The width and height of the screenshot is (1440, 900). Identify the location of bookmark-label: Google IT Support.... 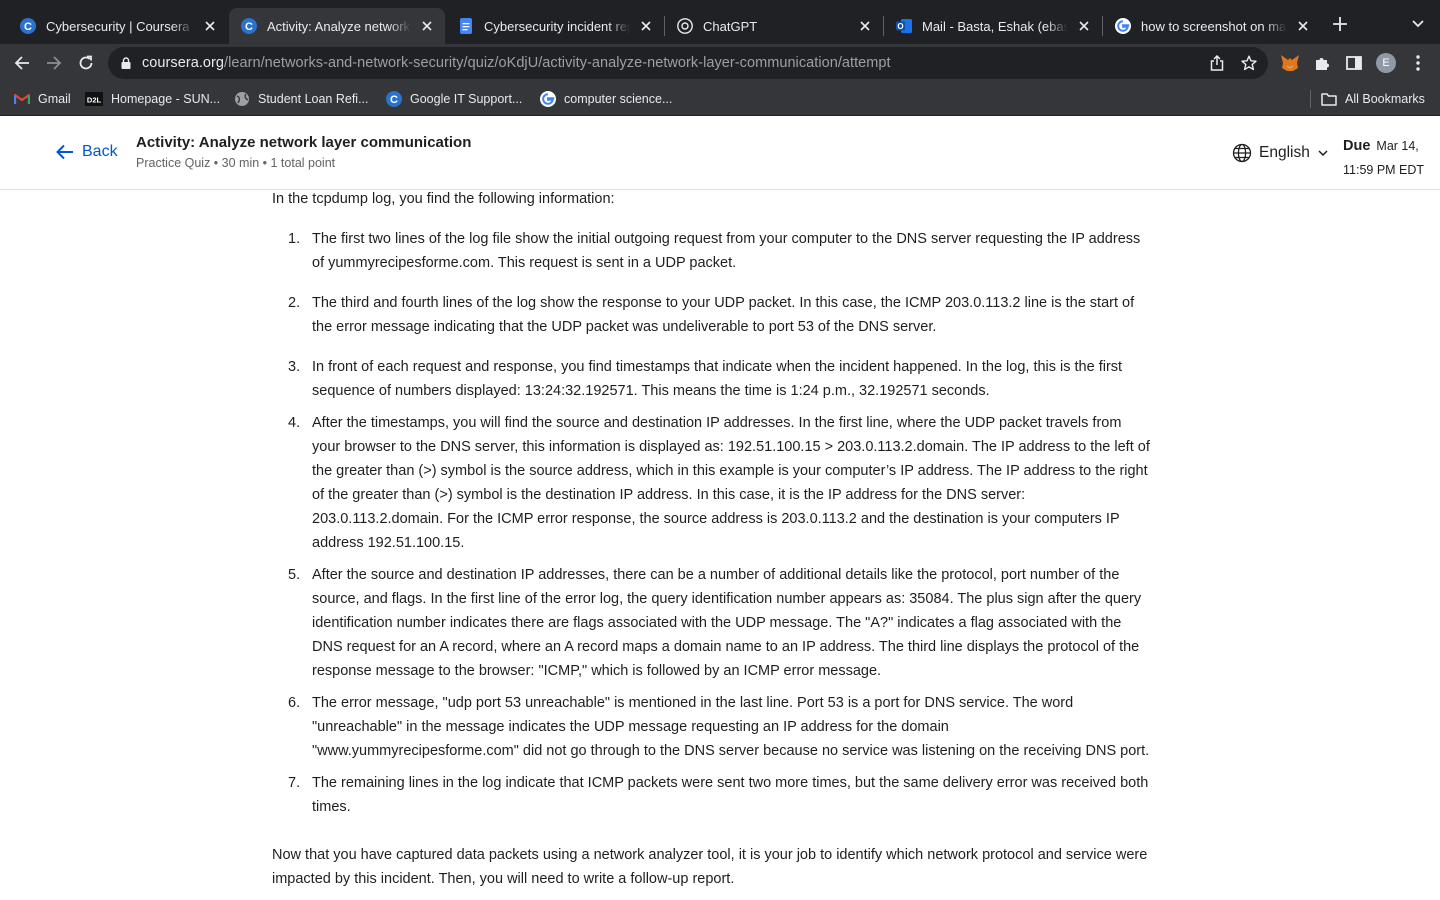
(466, 99).